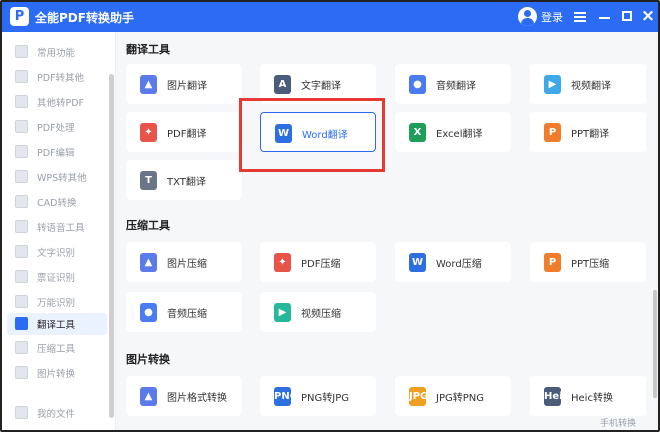  What do you see at coordinates (417, 84) in the screenshot?
I see `audio-translate-icon: ●` at bounding box center [417, 84].